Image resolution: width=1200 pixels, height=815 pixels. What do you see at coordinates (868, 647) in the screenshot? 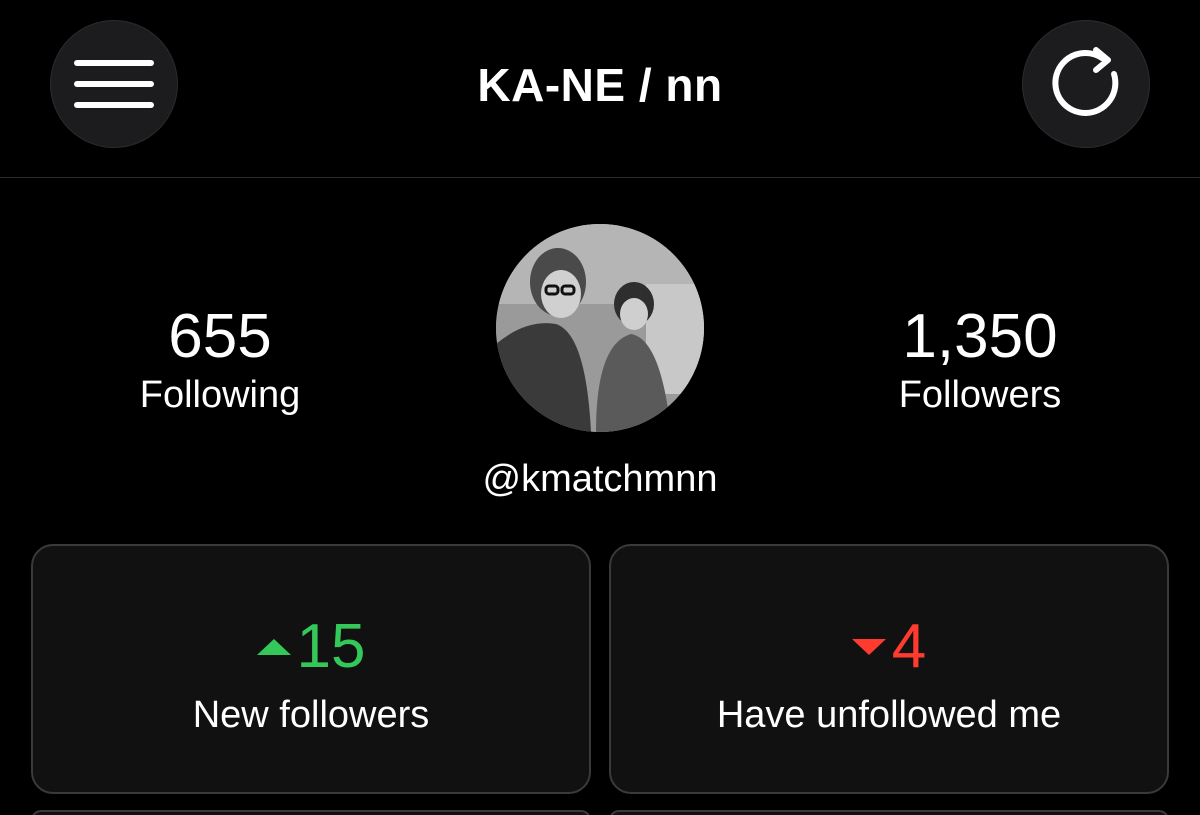
I see `triangle-down-icon` at bounding box center [868, 647].